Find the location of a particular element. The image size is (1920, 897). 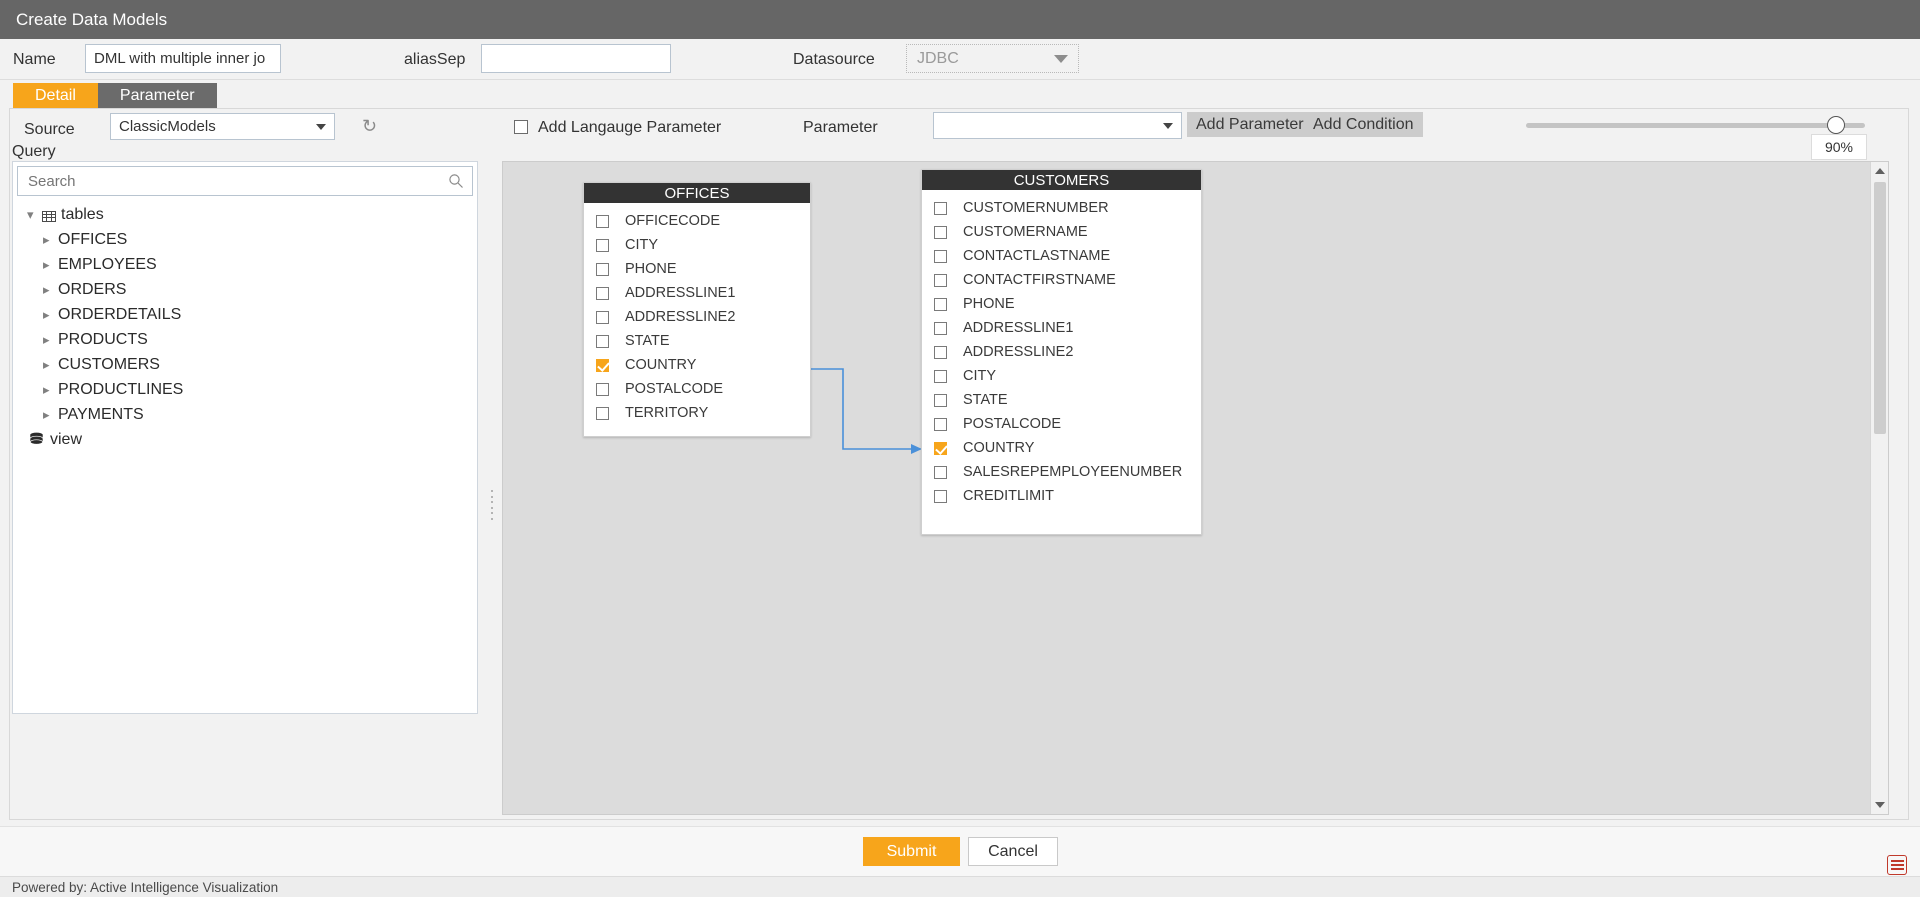

chevron-down-icon: ▾ is located at coordinates (33, 215).